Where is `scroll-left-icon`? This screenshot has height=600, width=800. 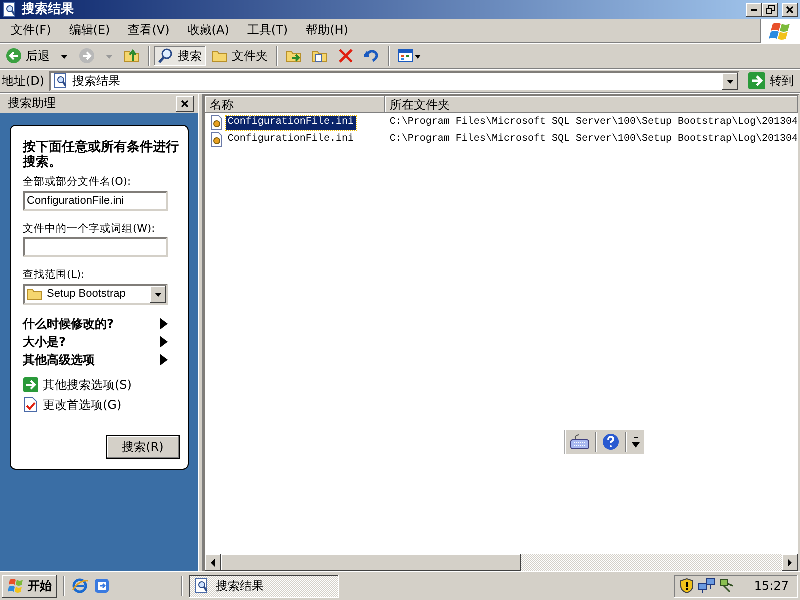
scroll-left-icon is located at coordinates (213, 562).